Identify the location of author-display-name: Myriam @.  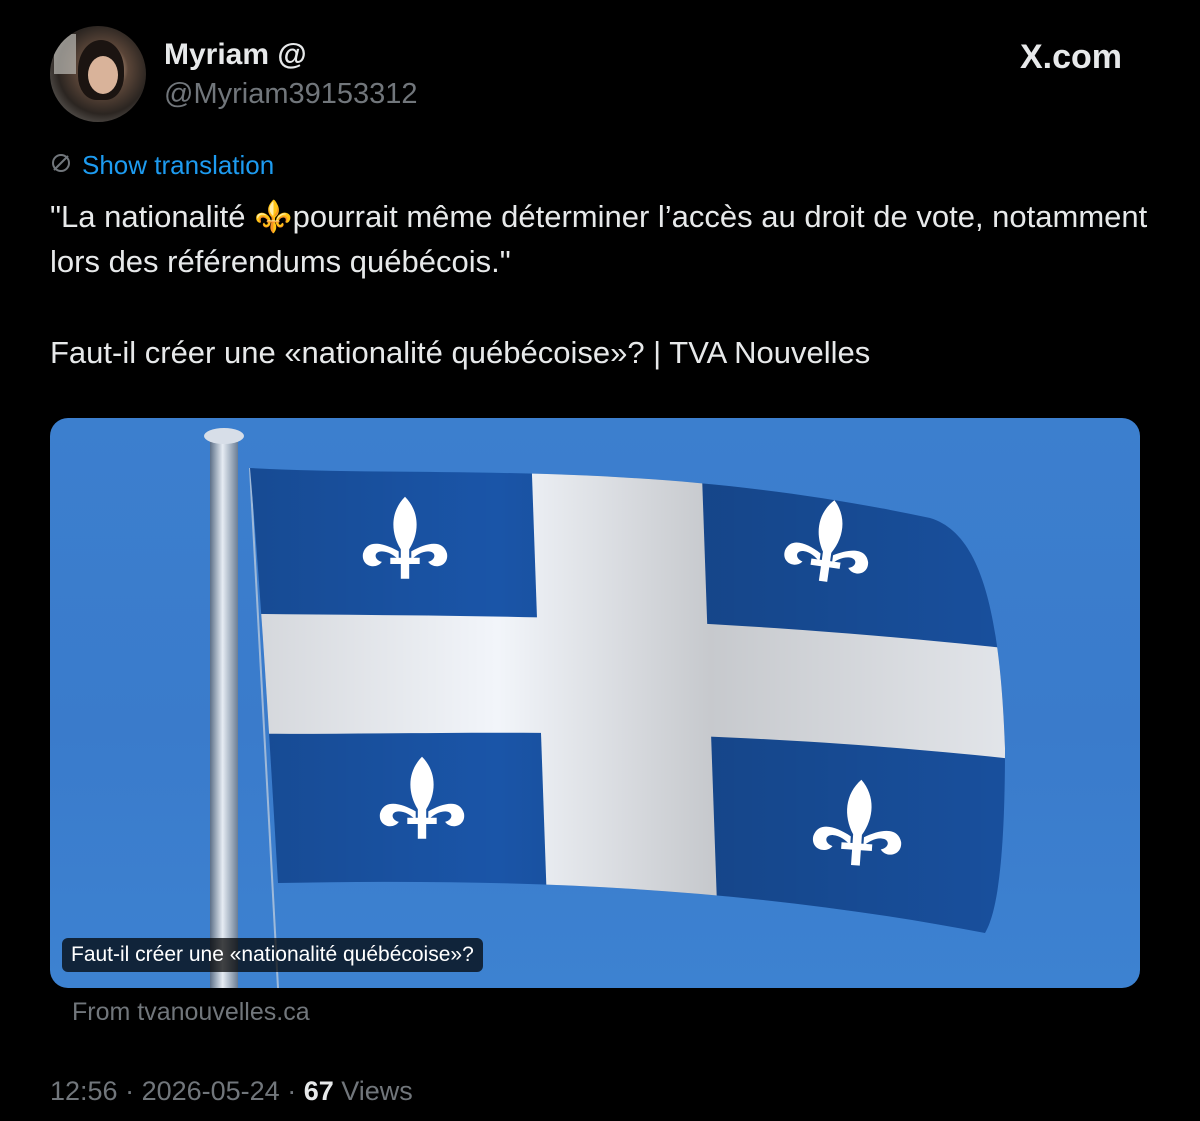
(235, 55).